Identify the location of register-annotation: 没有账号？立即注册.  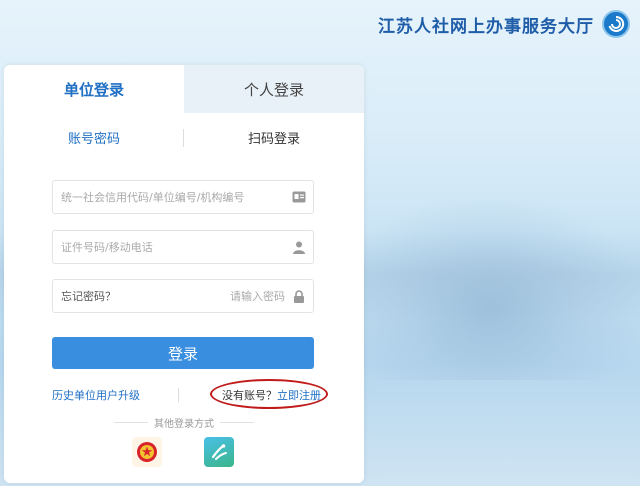
(269, 394).